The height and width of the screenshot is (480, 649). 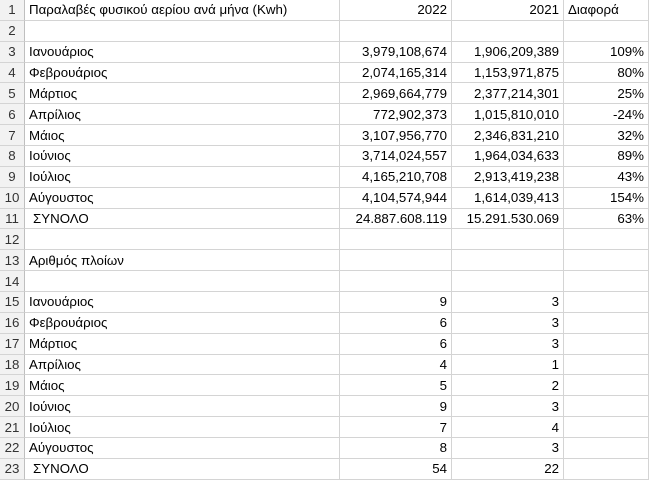 What do you see at coordinates (606, 156) in the screenshot?
I see `cell-col-d: 89%` at bounding box center [606, 156].